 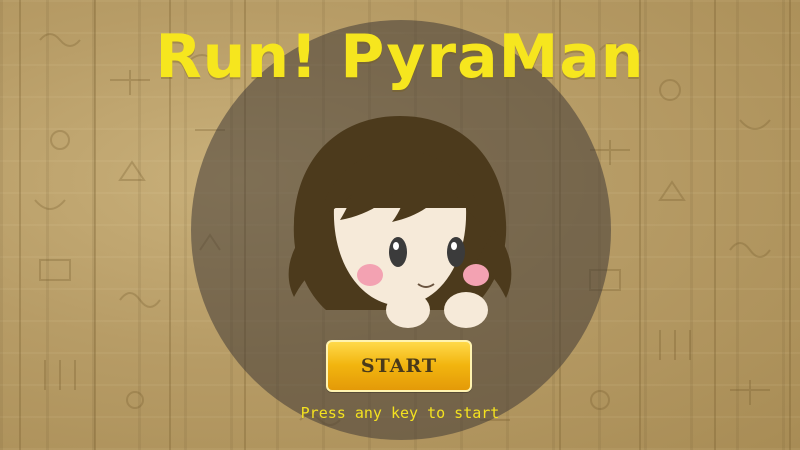 I want to click on start-hint-text: Press any key to start, so click(x=400, y=413).